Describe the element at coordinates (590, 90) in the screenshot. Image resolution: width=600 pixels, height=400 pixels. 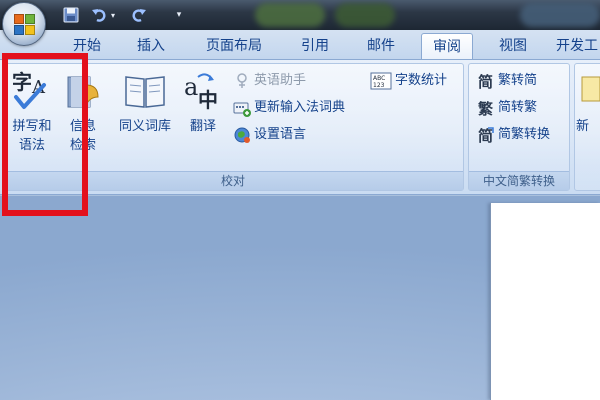
I see `new-comment-icon` at that location.